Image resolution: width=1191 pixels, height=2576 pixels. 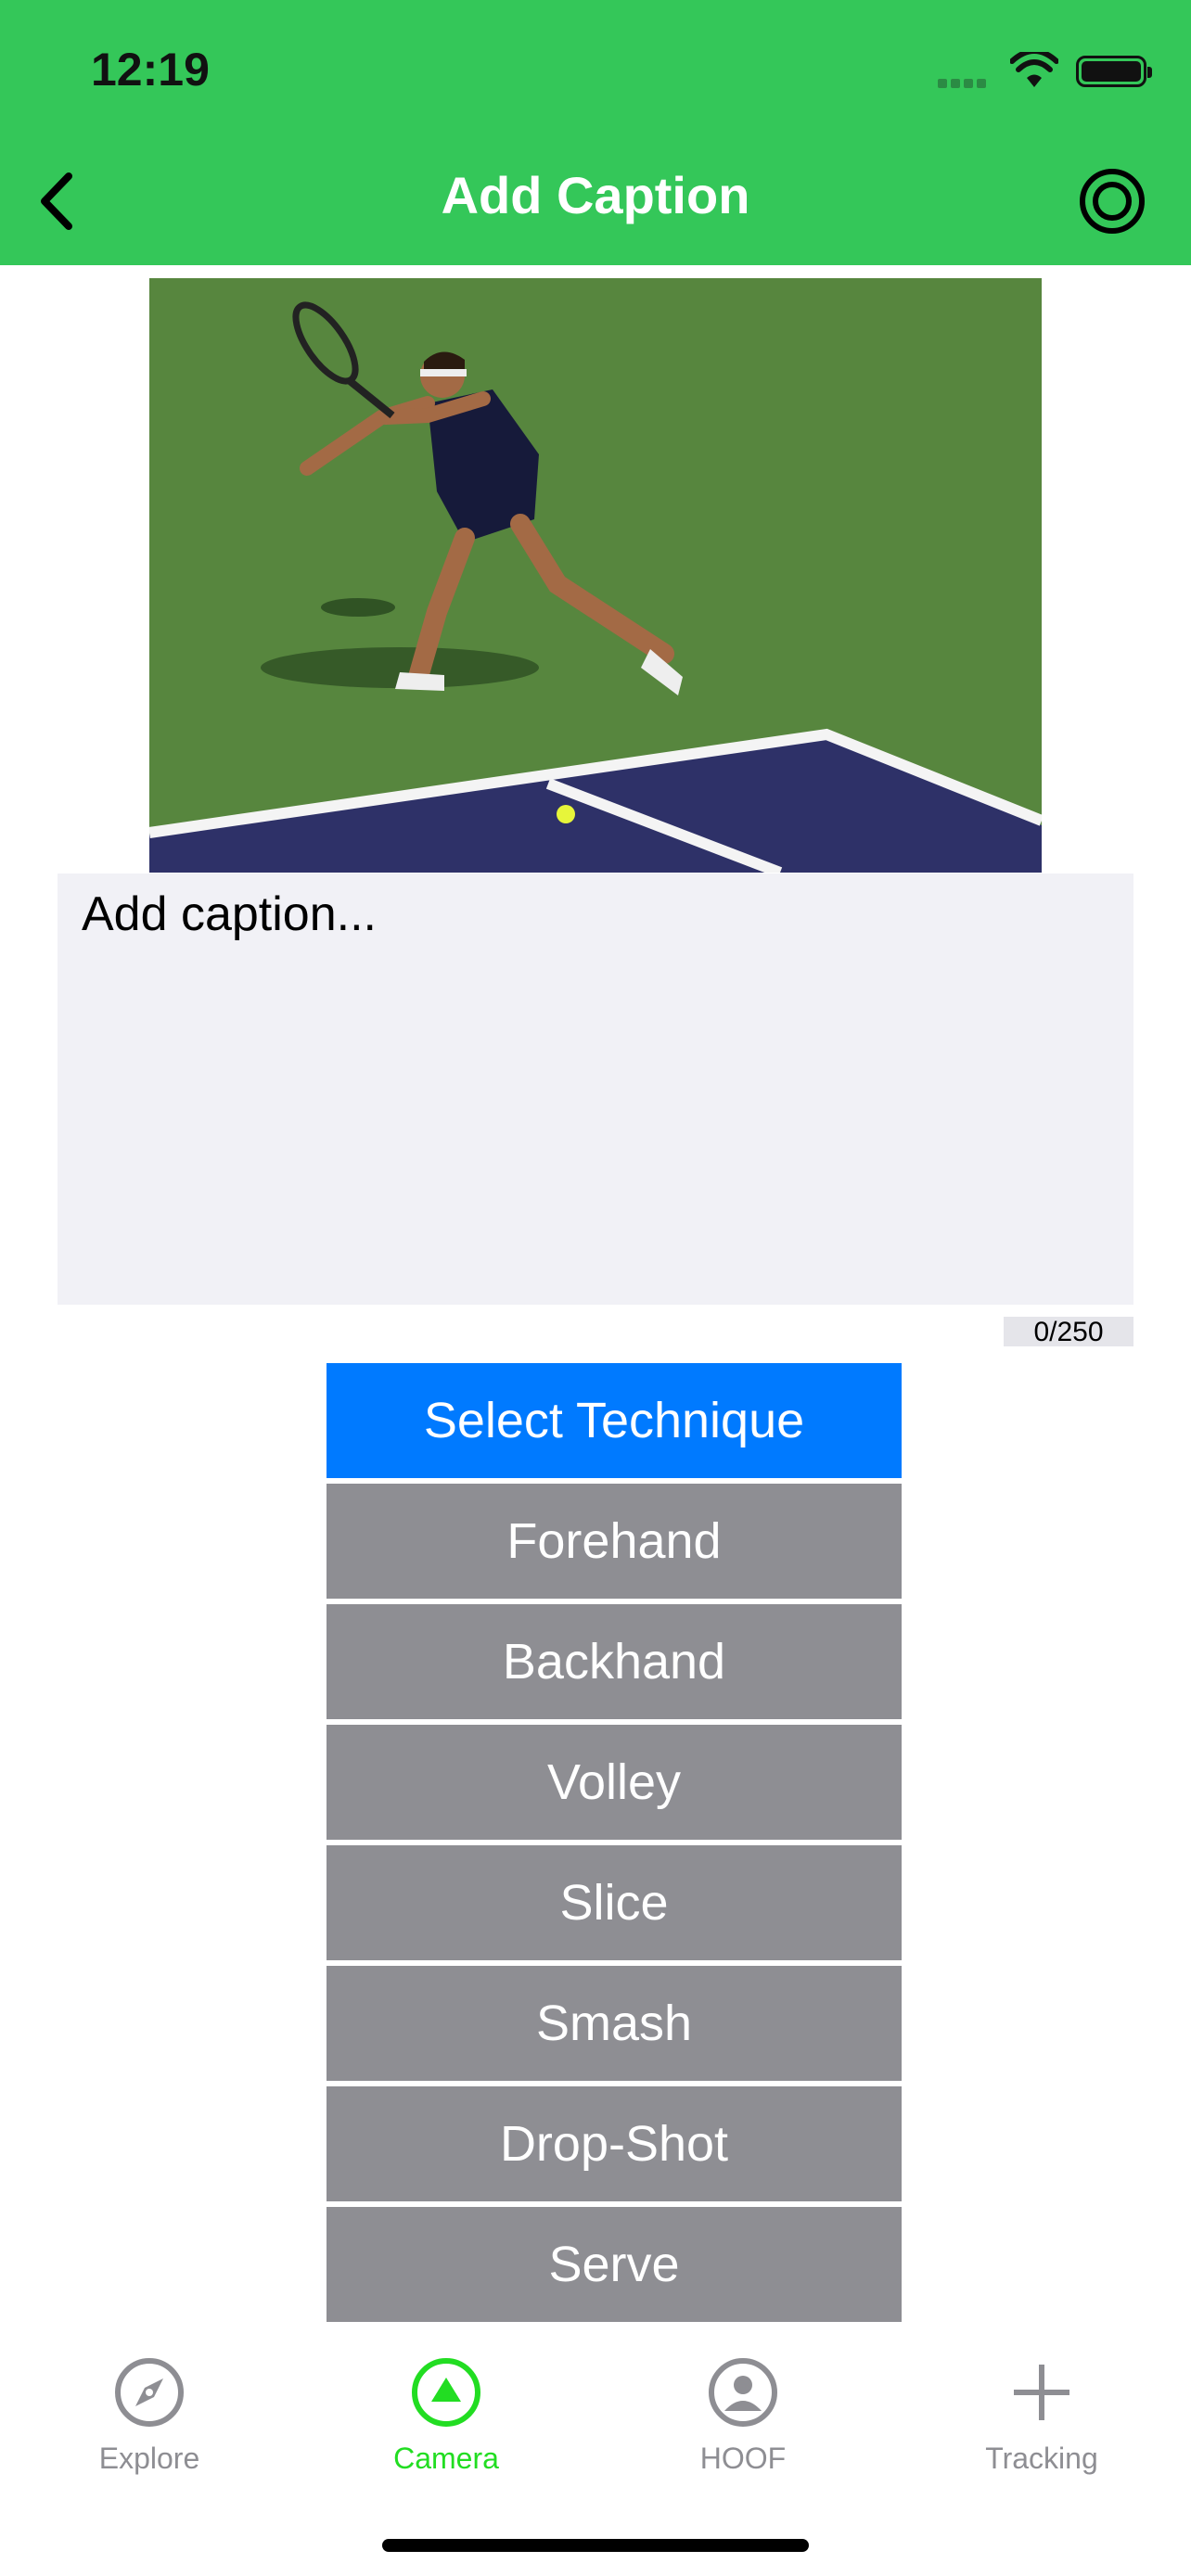 I want to click on wifi-icon, so click(x=1034, y=69).